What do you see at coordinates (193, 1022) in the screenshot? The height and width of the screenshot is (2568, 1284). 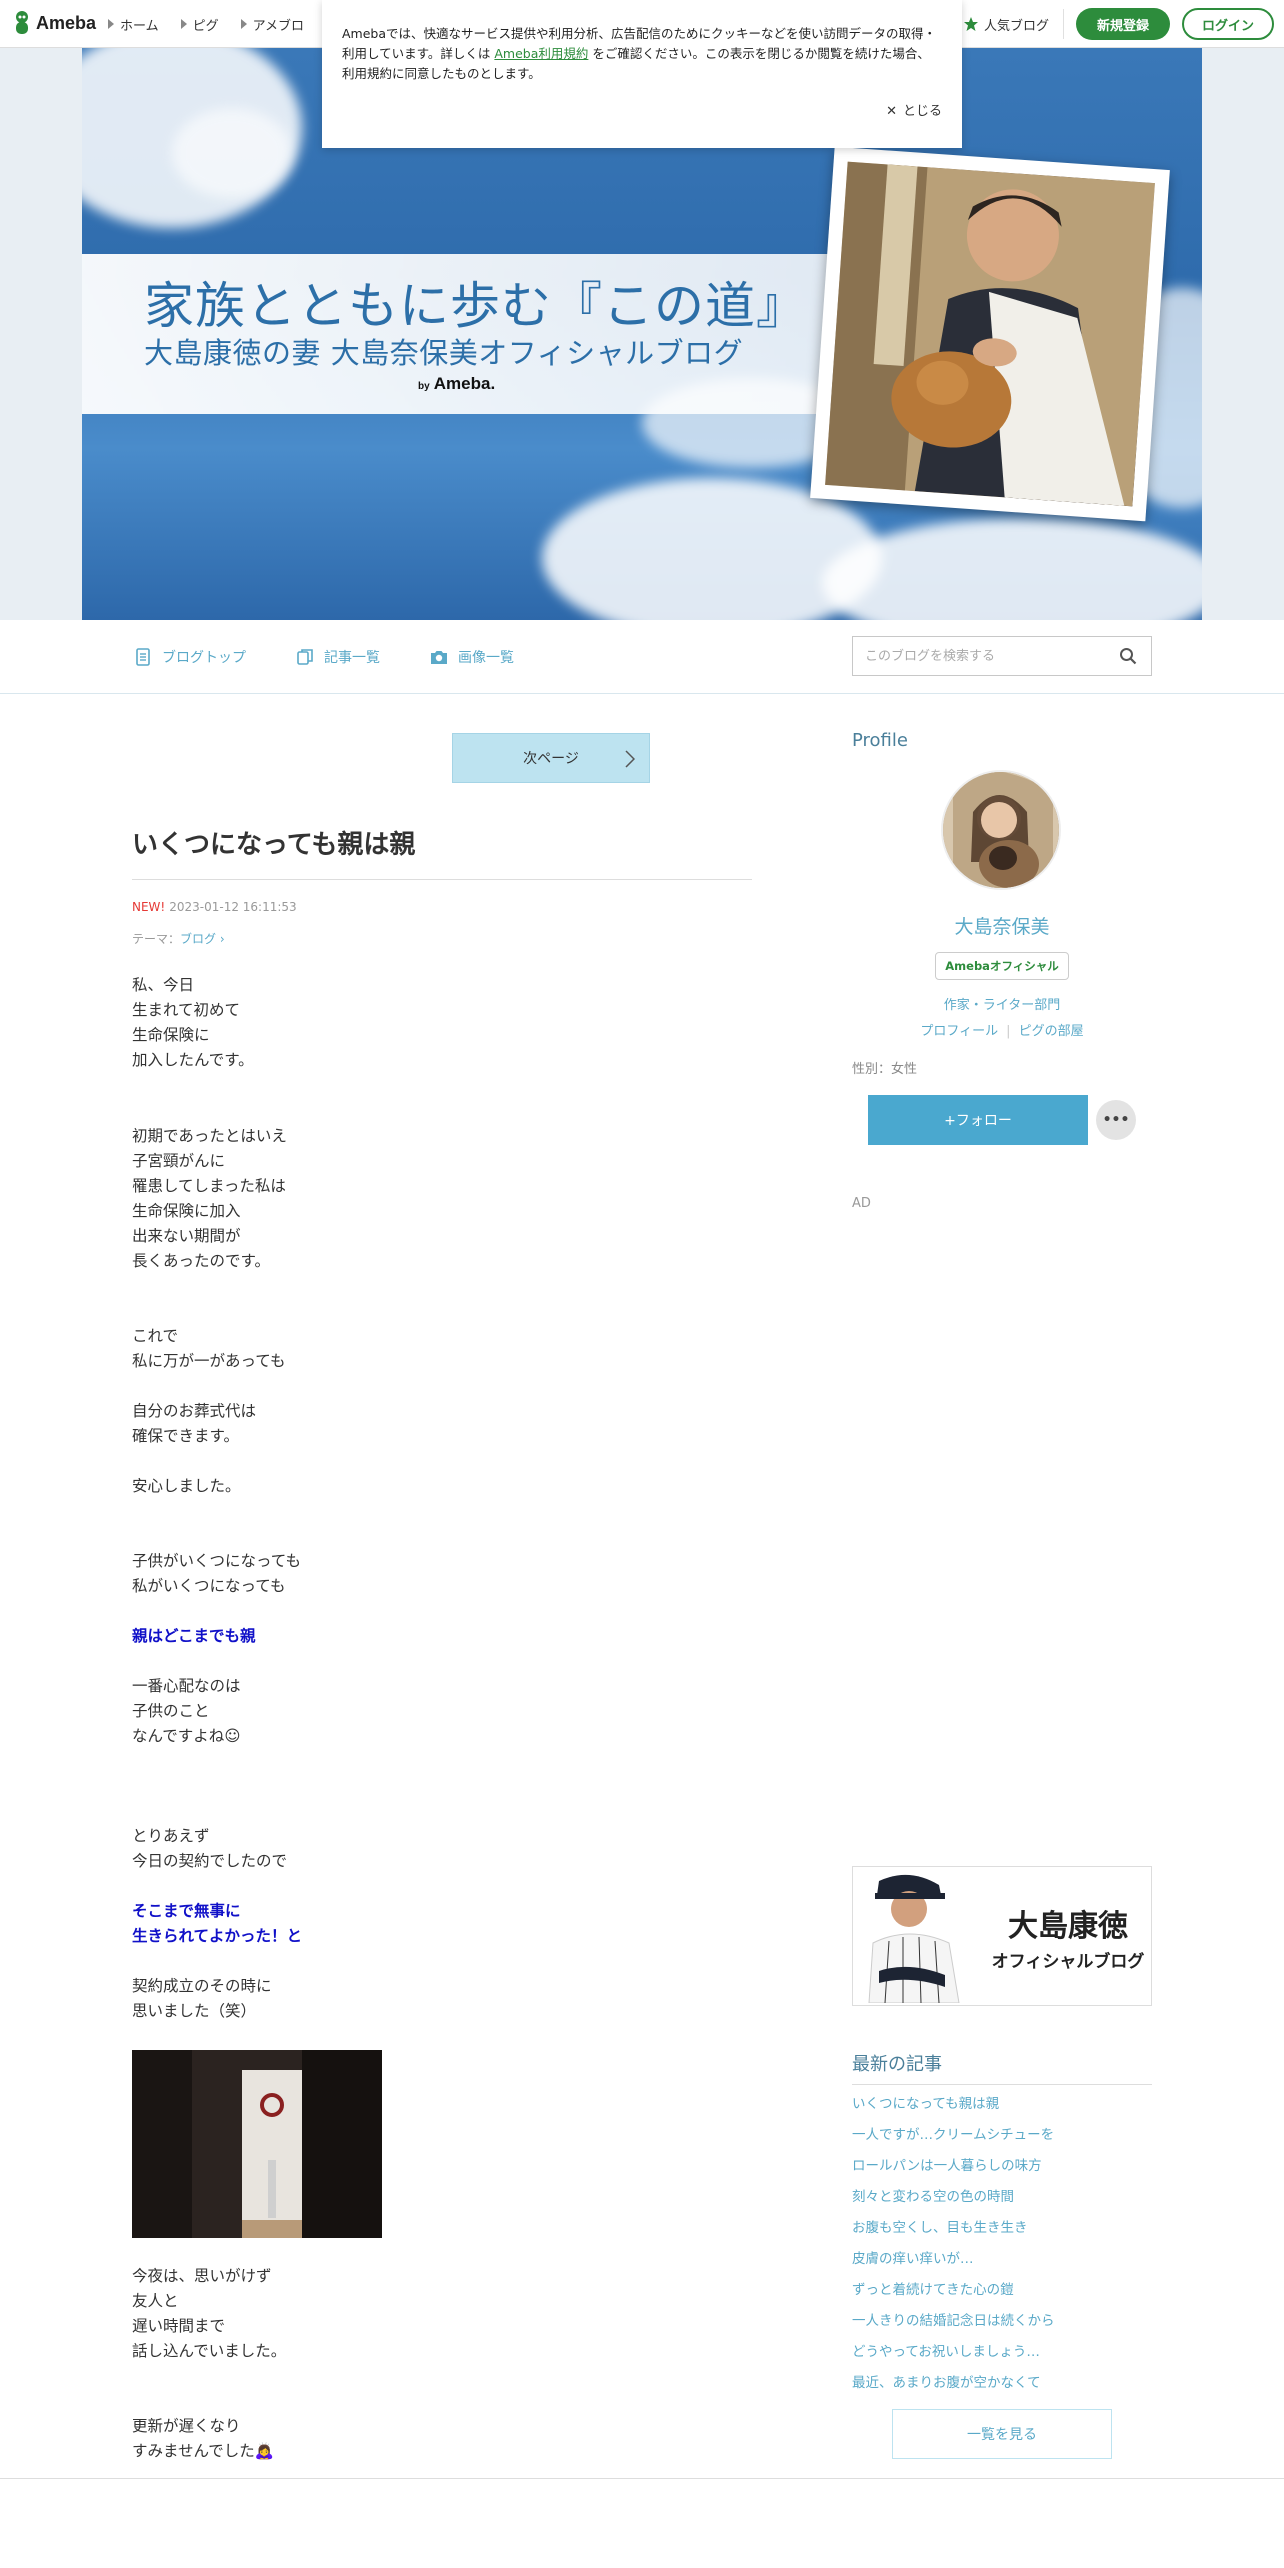 I see `article-paragraph: 私、今日 生まれて初めて 生命保険に 加入したんです。` at bounding box center [193, 1022].